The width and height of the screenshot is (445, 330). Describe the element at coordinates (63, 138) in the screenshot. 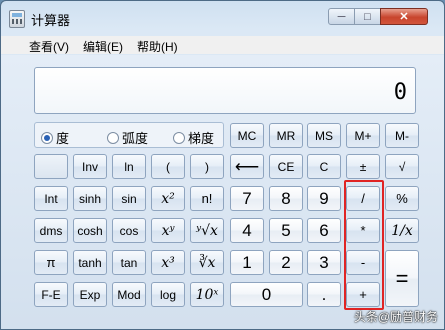

I see `radio-label: 度` at that location.